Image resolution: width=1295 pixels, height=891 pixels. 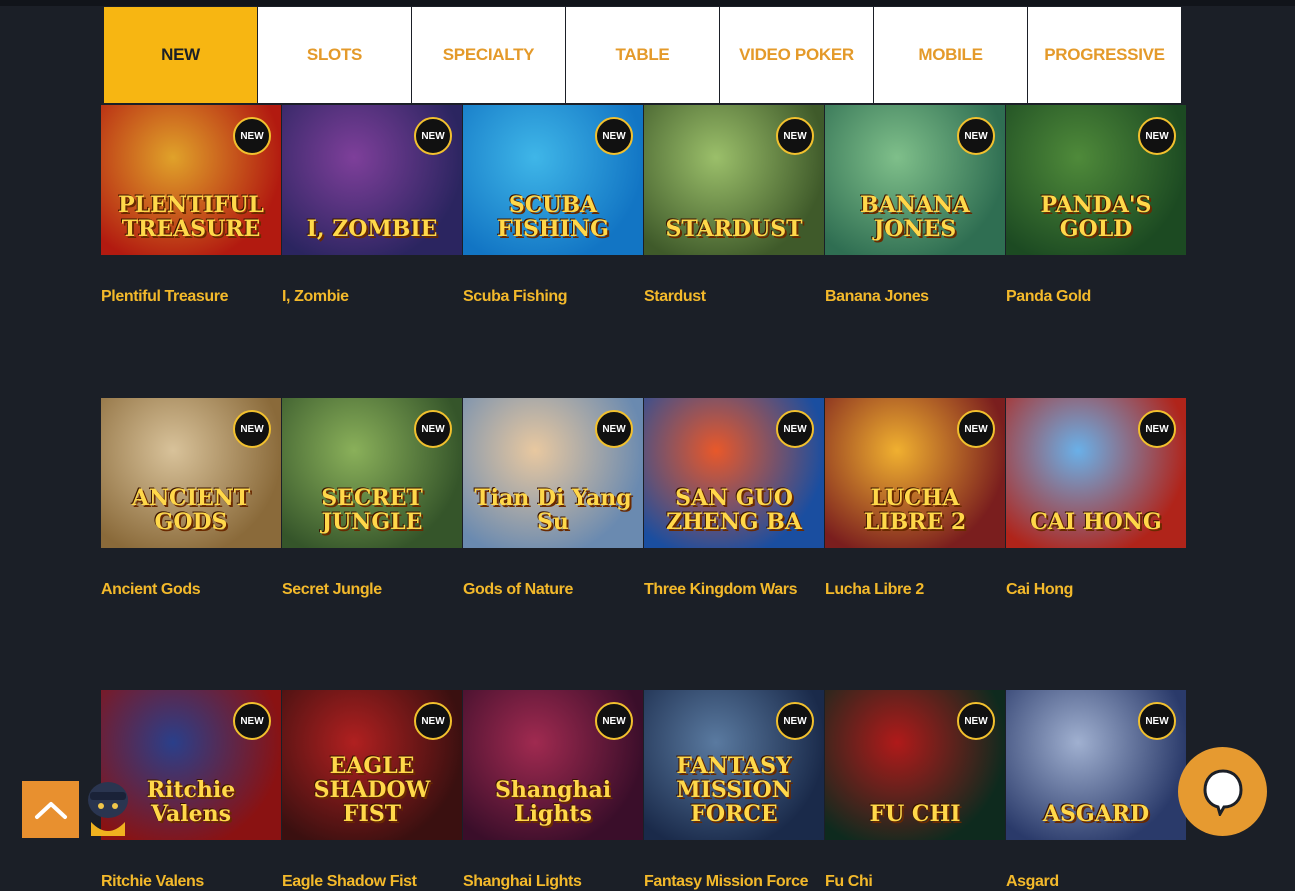 What do you see at coordinates (950, 55) in the screenshot?
I see `tab-mobile: MOBILE` at bounding box center [950, 55].